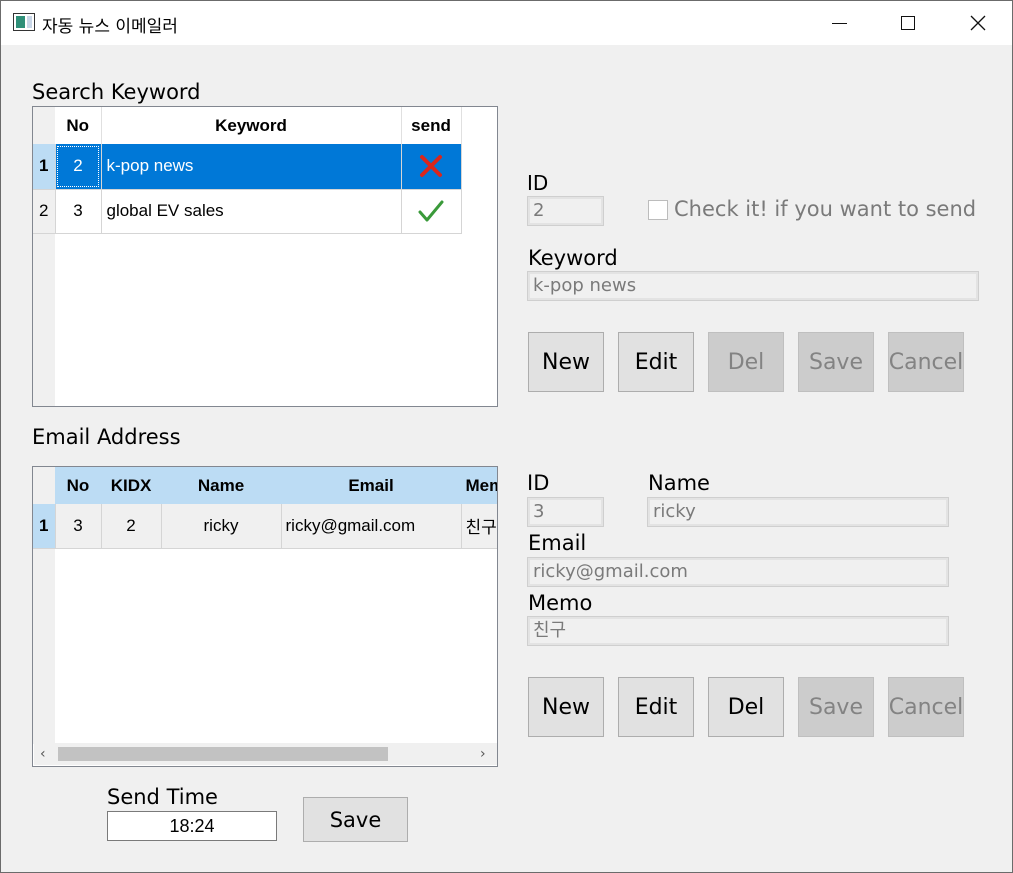  What do you see at coordinates (431, 125) in the screenshot?
I see `column-header-send: send` at bounding box center [431, 125].